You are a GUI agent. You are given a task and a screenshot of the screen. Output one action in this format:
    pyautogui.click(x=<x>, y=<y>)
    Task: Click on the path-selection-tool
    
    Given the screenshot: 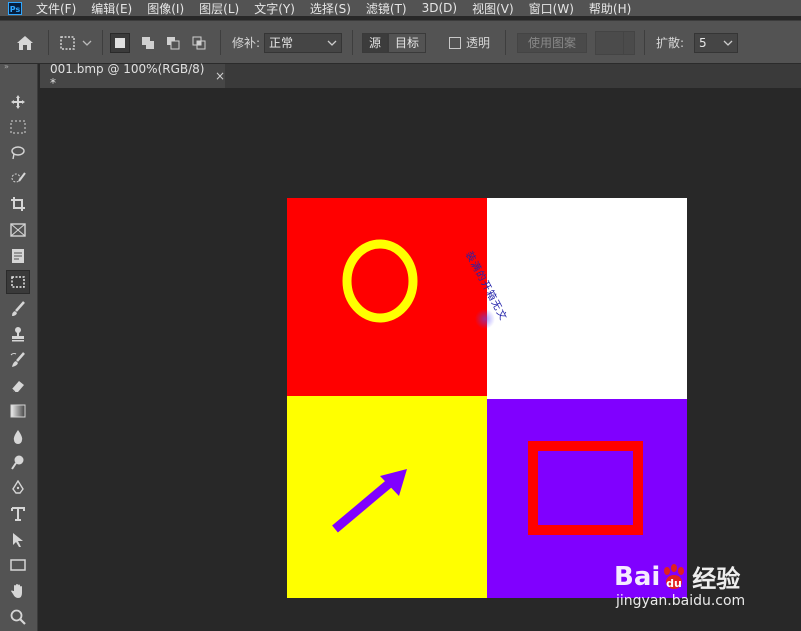 What is the action you would take?
    pyautogui.click(x=18, y=540)
    